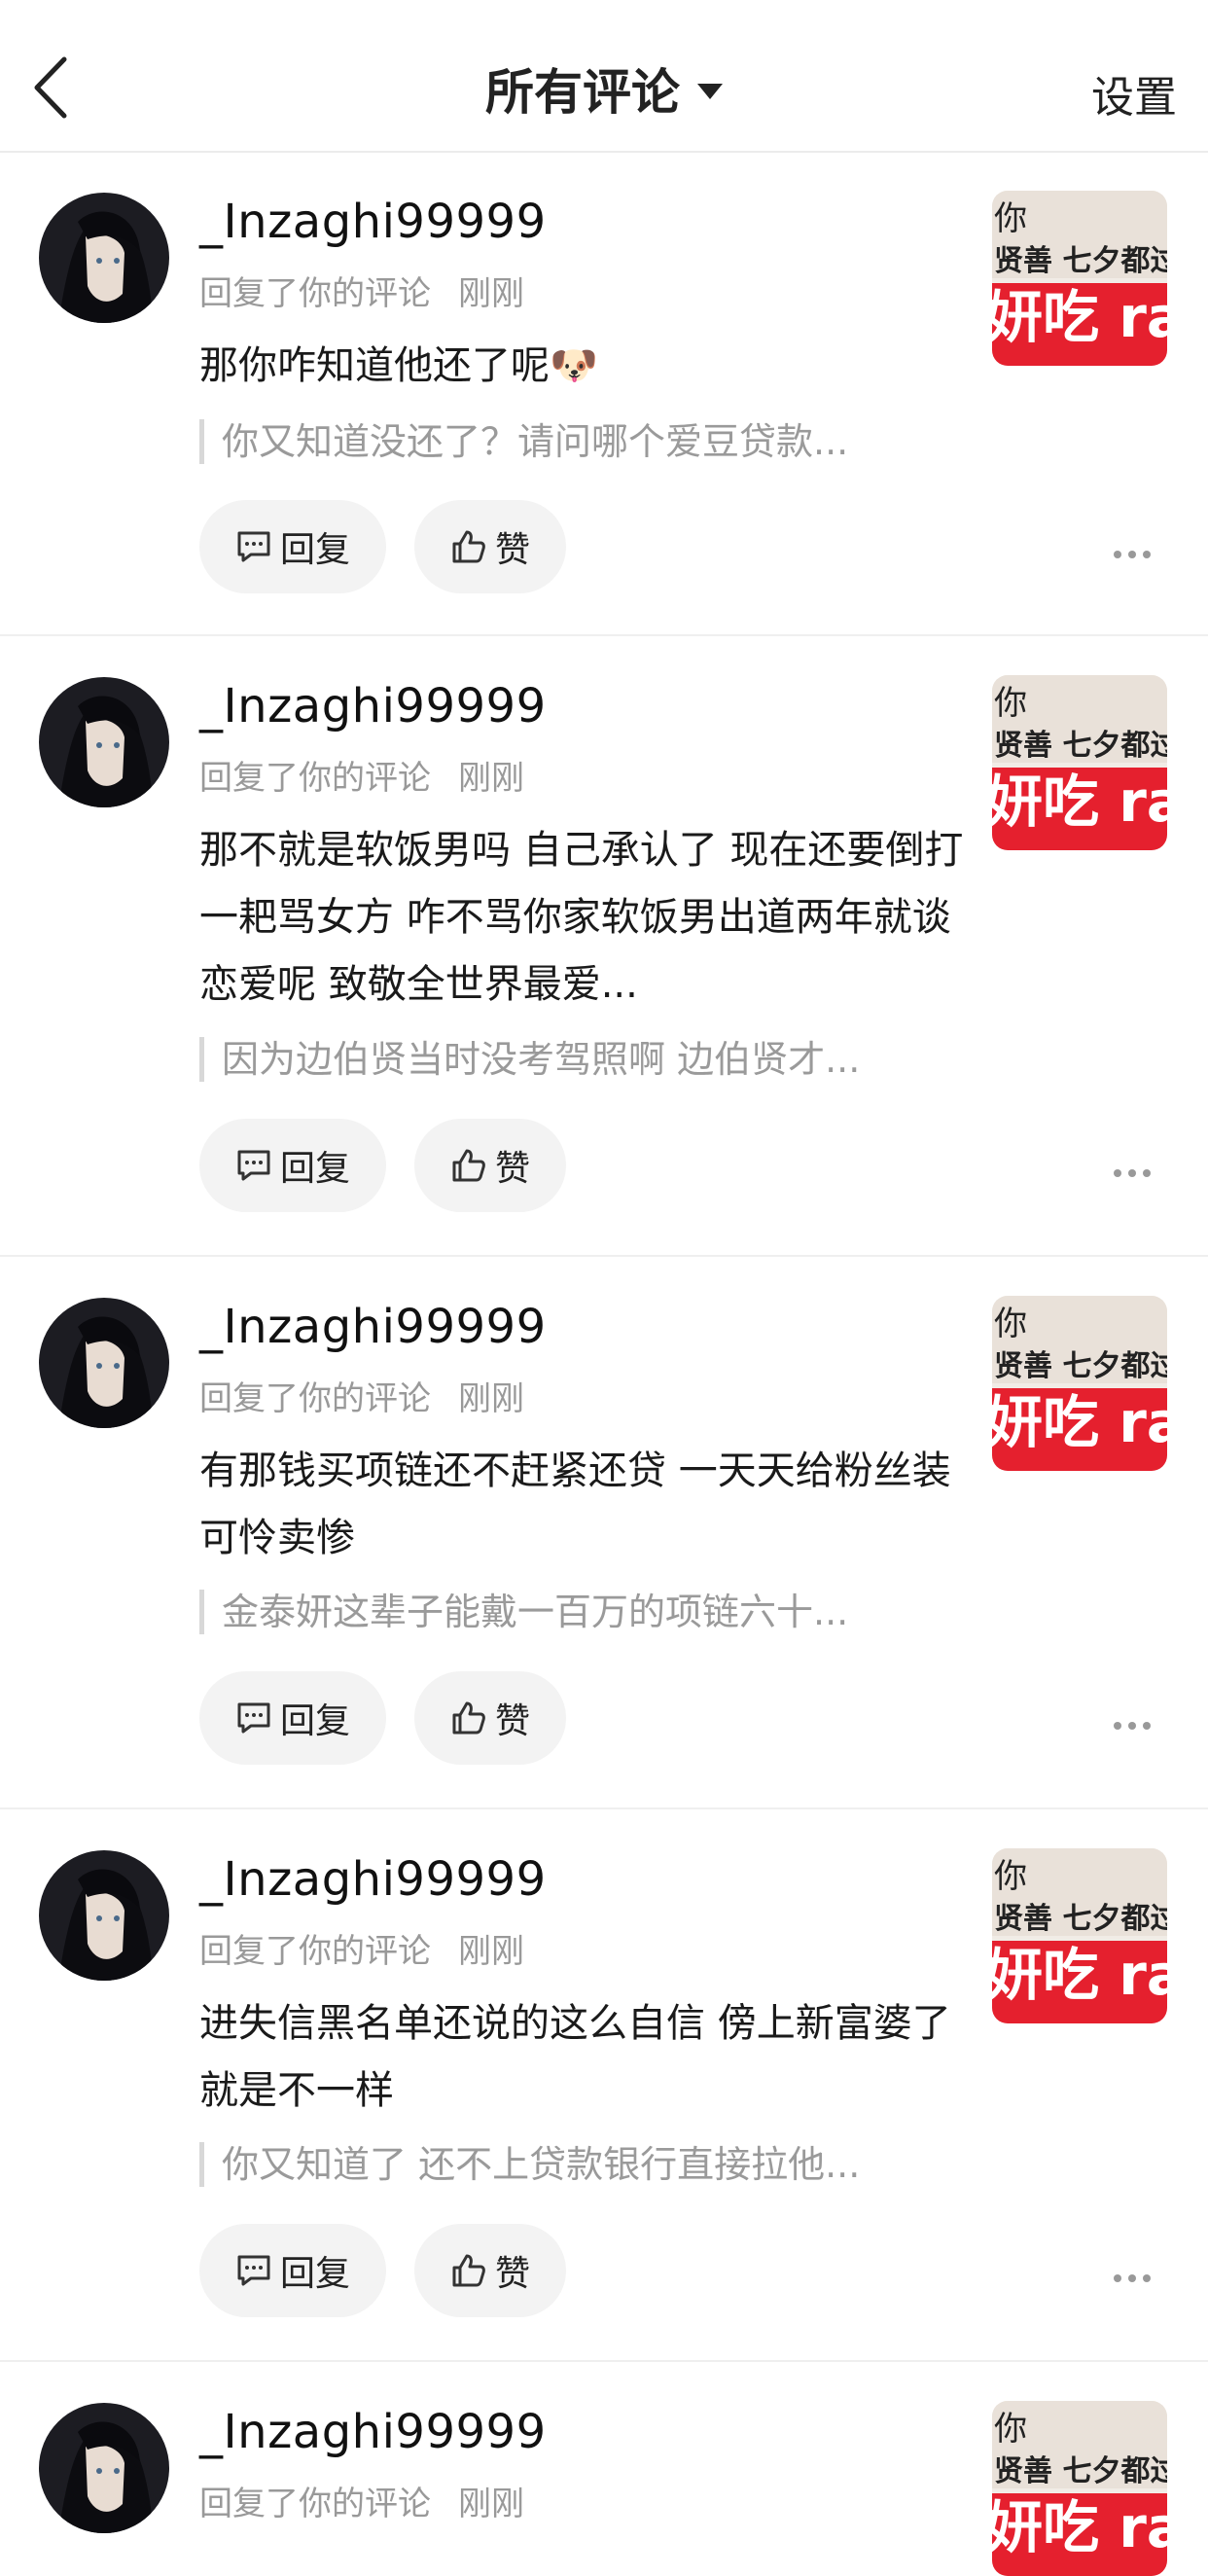  What do you see at coordinates (582, 92) in the screenshot?
I see `page-title: 所有评论` at bounding box center [582, 92].